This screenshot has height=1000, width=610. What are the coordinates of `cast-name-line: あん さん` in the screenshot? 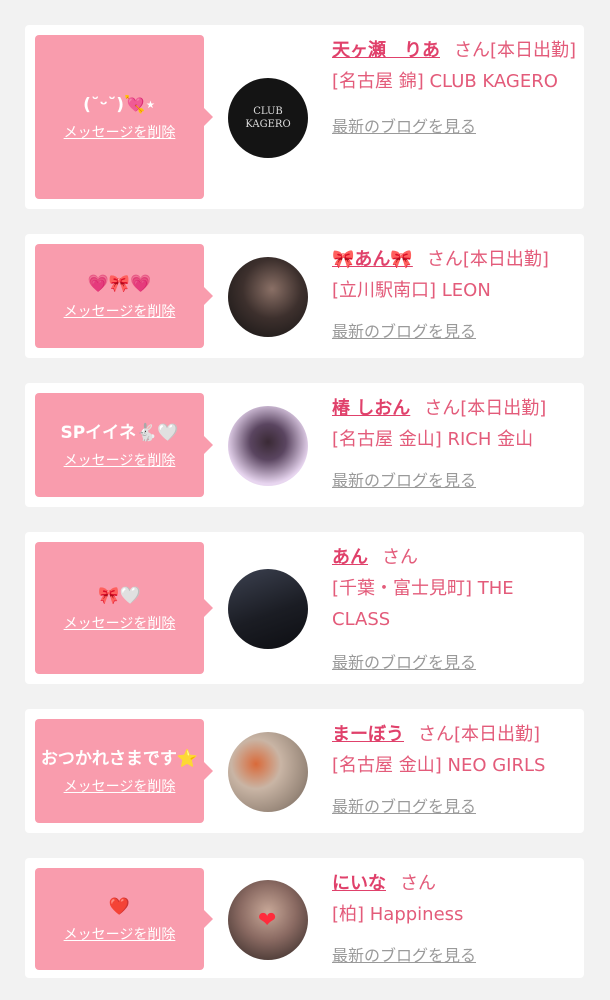 It's located at (454, 557).